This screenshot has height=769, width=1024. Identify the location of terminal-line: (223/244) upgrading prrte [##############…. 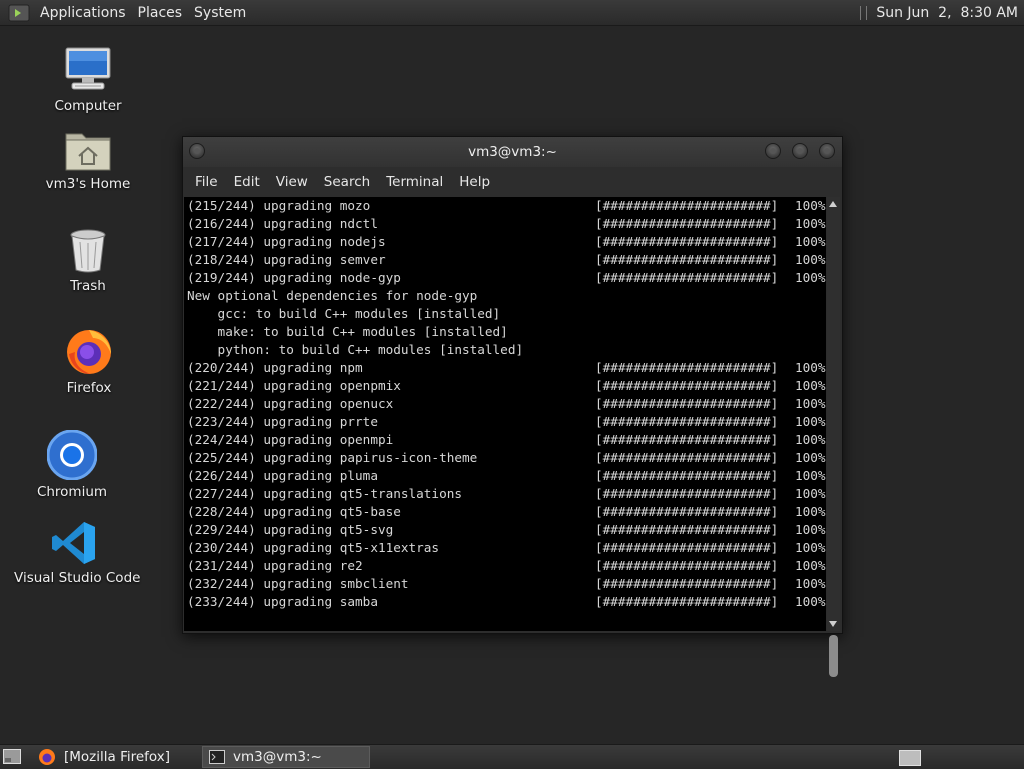
(506, 422).